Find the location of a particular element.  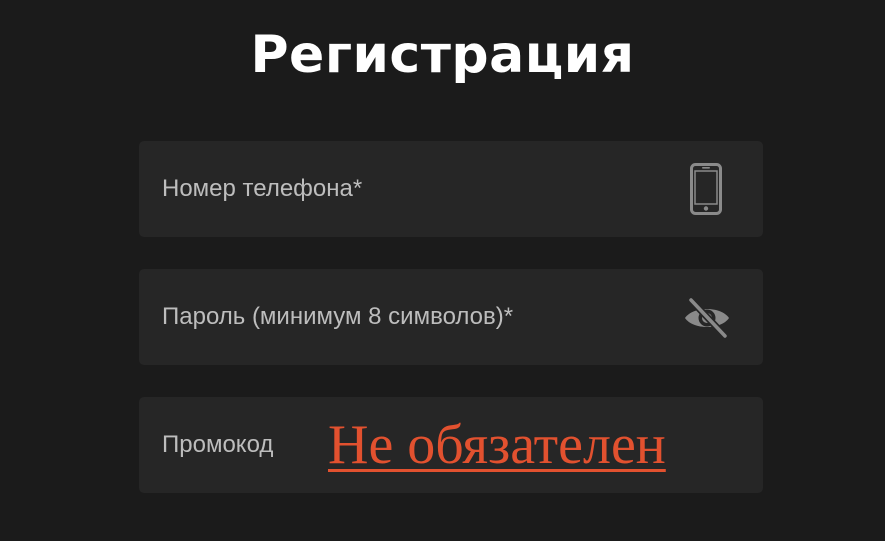

phone-icon is located at coordinates (706, 189).